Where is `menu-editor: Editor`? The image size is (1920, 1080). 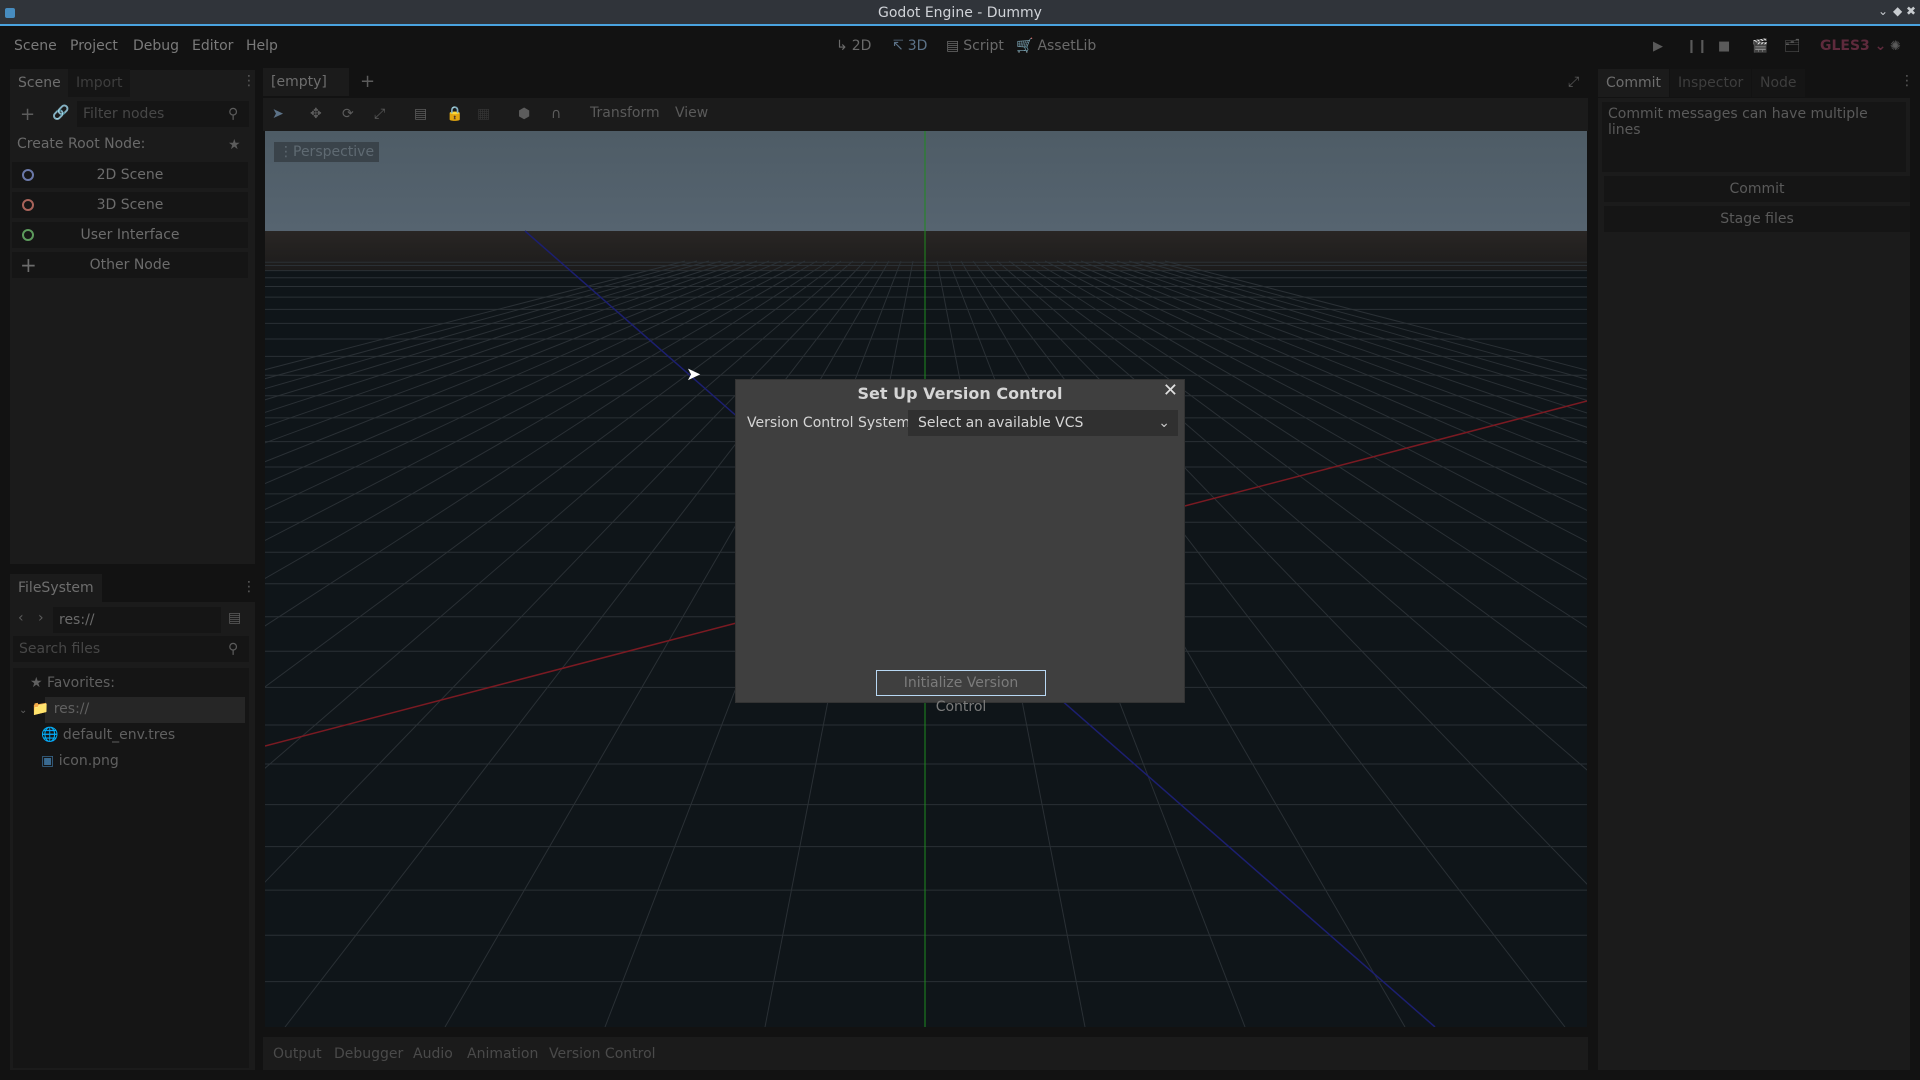
menu-editor: Editor is located at coordinates (212, 46).